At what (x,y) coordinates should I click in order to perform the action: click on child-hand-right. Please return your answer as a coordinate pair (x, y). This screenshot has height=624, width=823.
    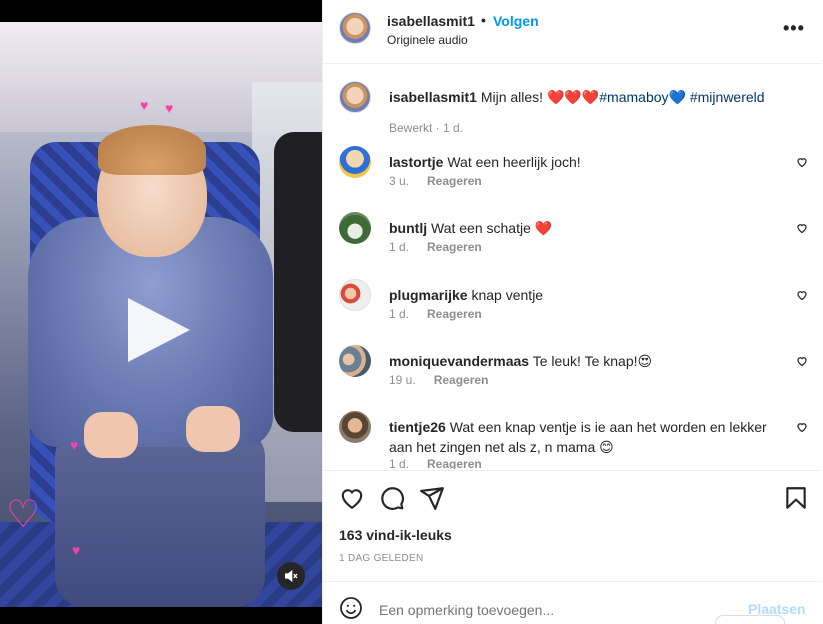
    Looking at the image, I should click on (213, 429).